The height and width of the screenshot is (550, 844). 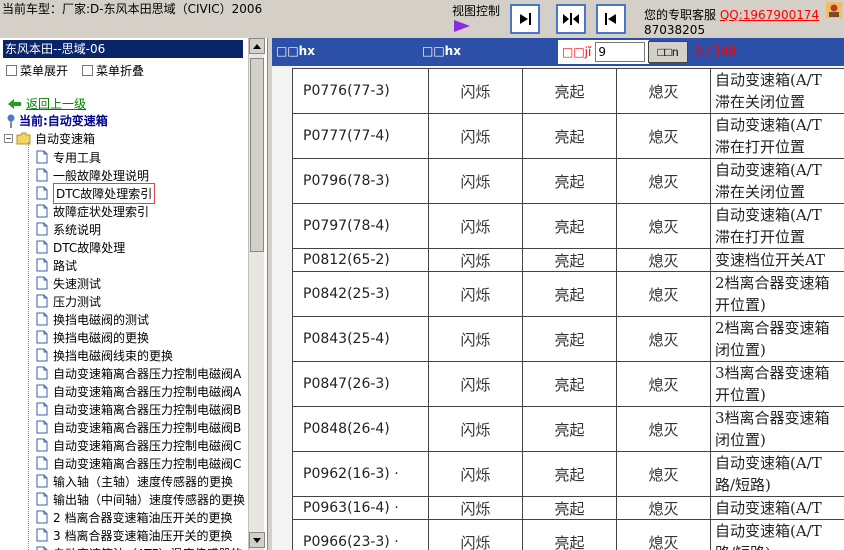 I want to click on dtc-code-cell: P0777(77-4), so click(x=360, y=136).